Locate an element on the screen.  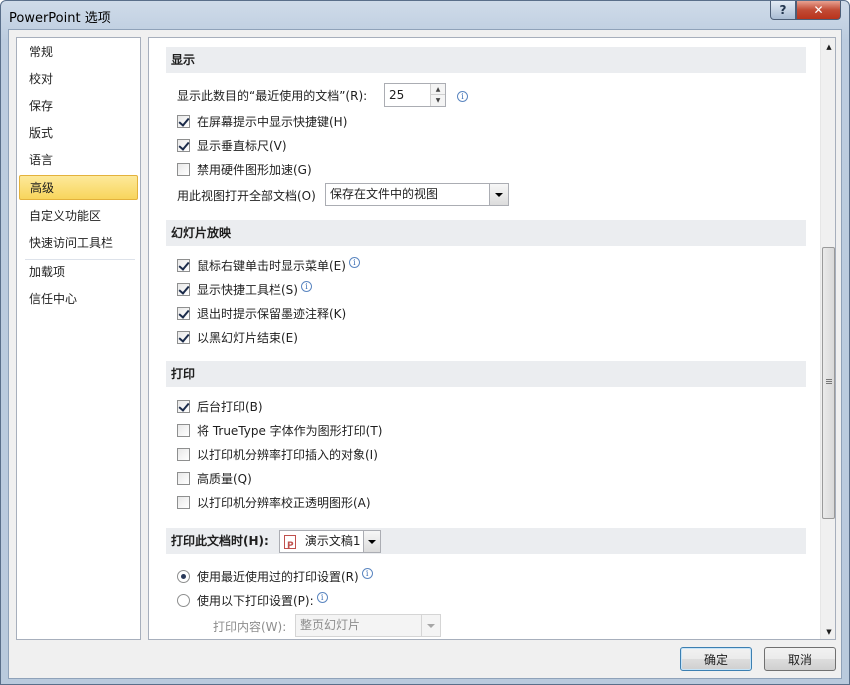
nav-item-general: 常规 is located at coordinates (78, 52).